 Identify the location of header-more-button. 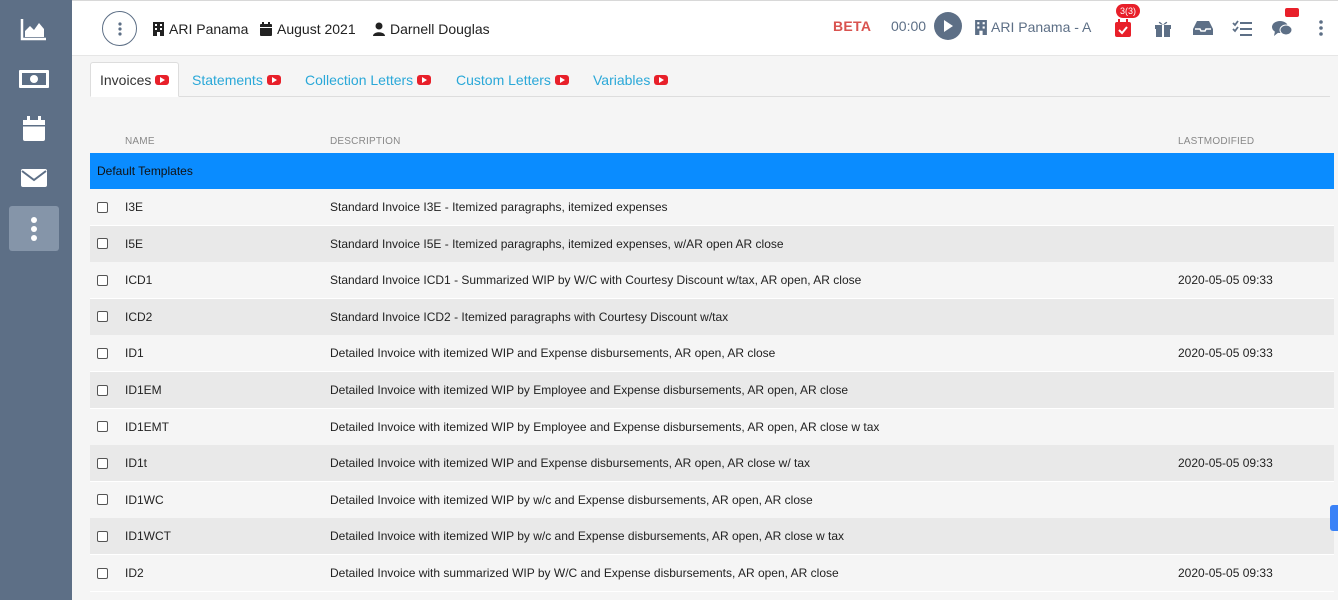
(1321, 28).